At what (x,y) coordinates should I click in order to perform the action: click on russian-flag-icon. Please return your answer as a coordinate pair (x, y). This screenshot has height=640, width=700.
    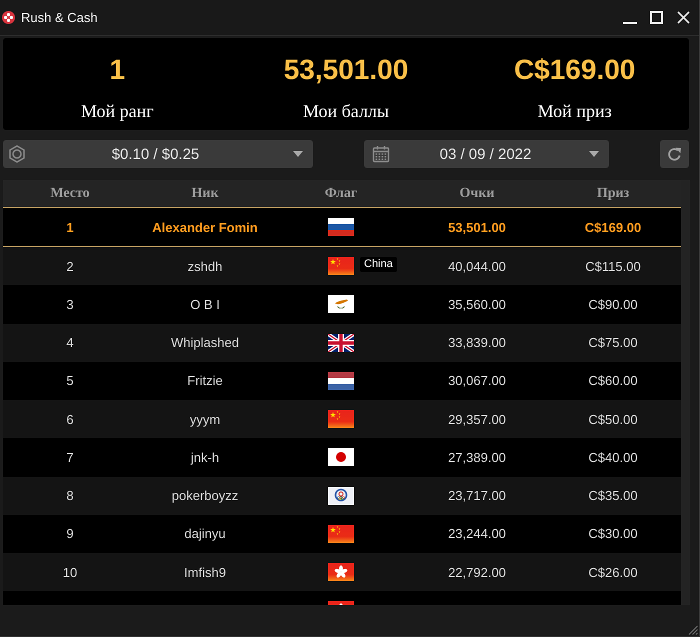
    Looking at the image, I should click on (341, 227).